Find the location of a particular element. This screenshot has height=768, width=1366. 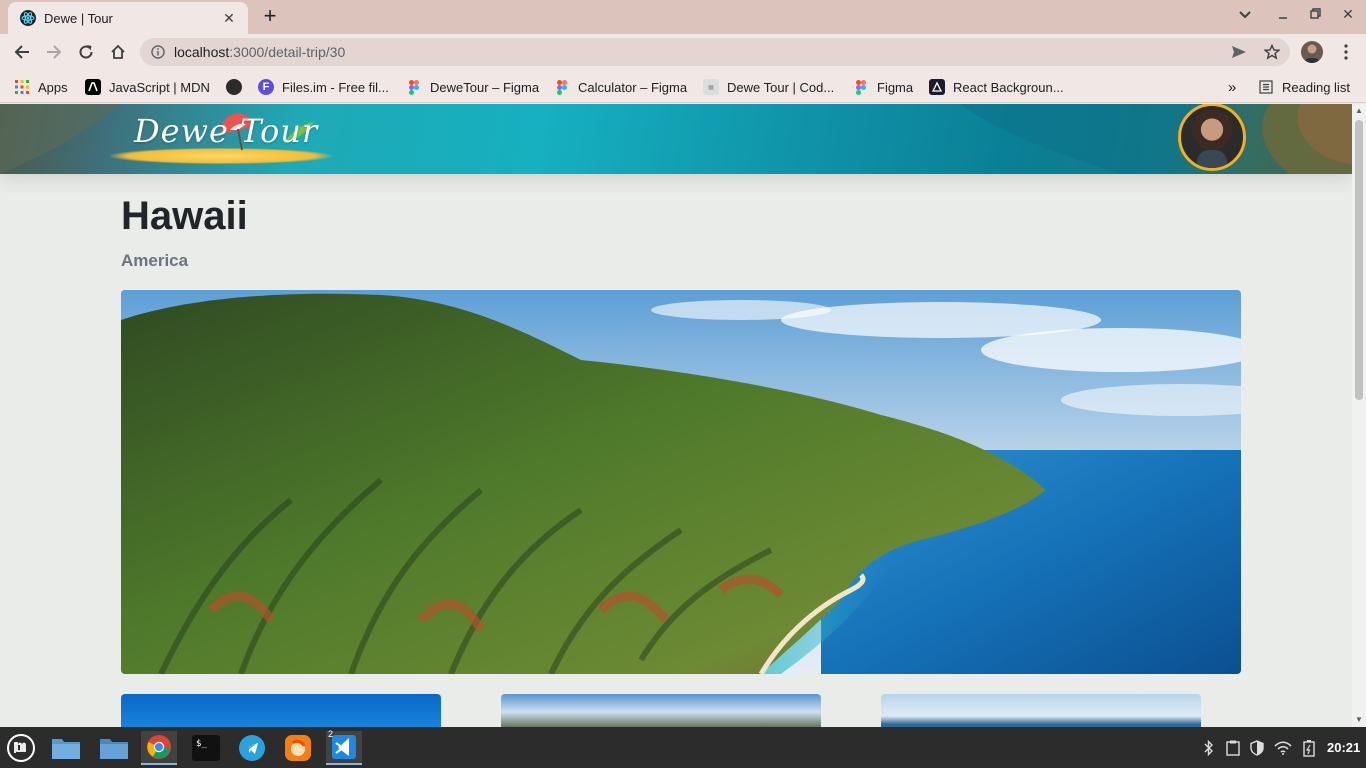

trip-country: America is located at coordinates (155, 260).